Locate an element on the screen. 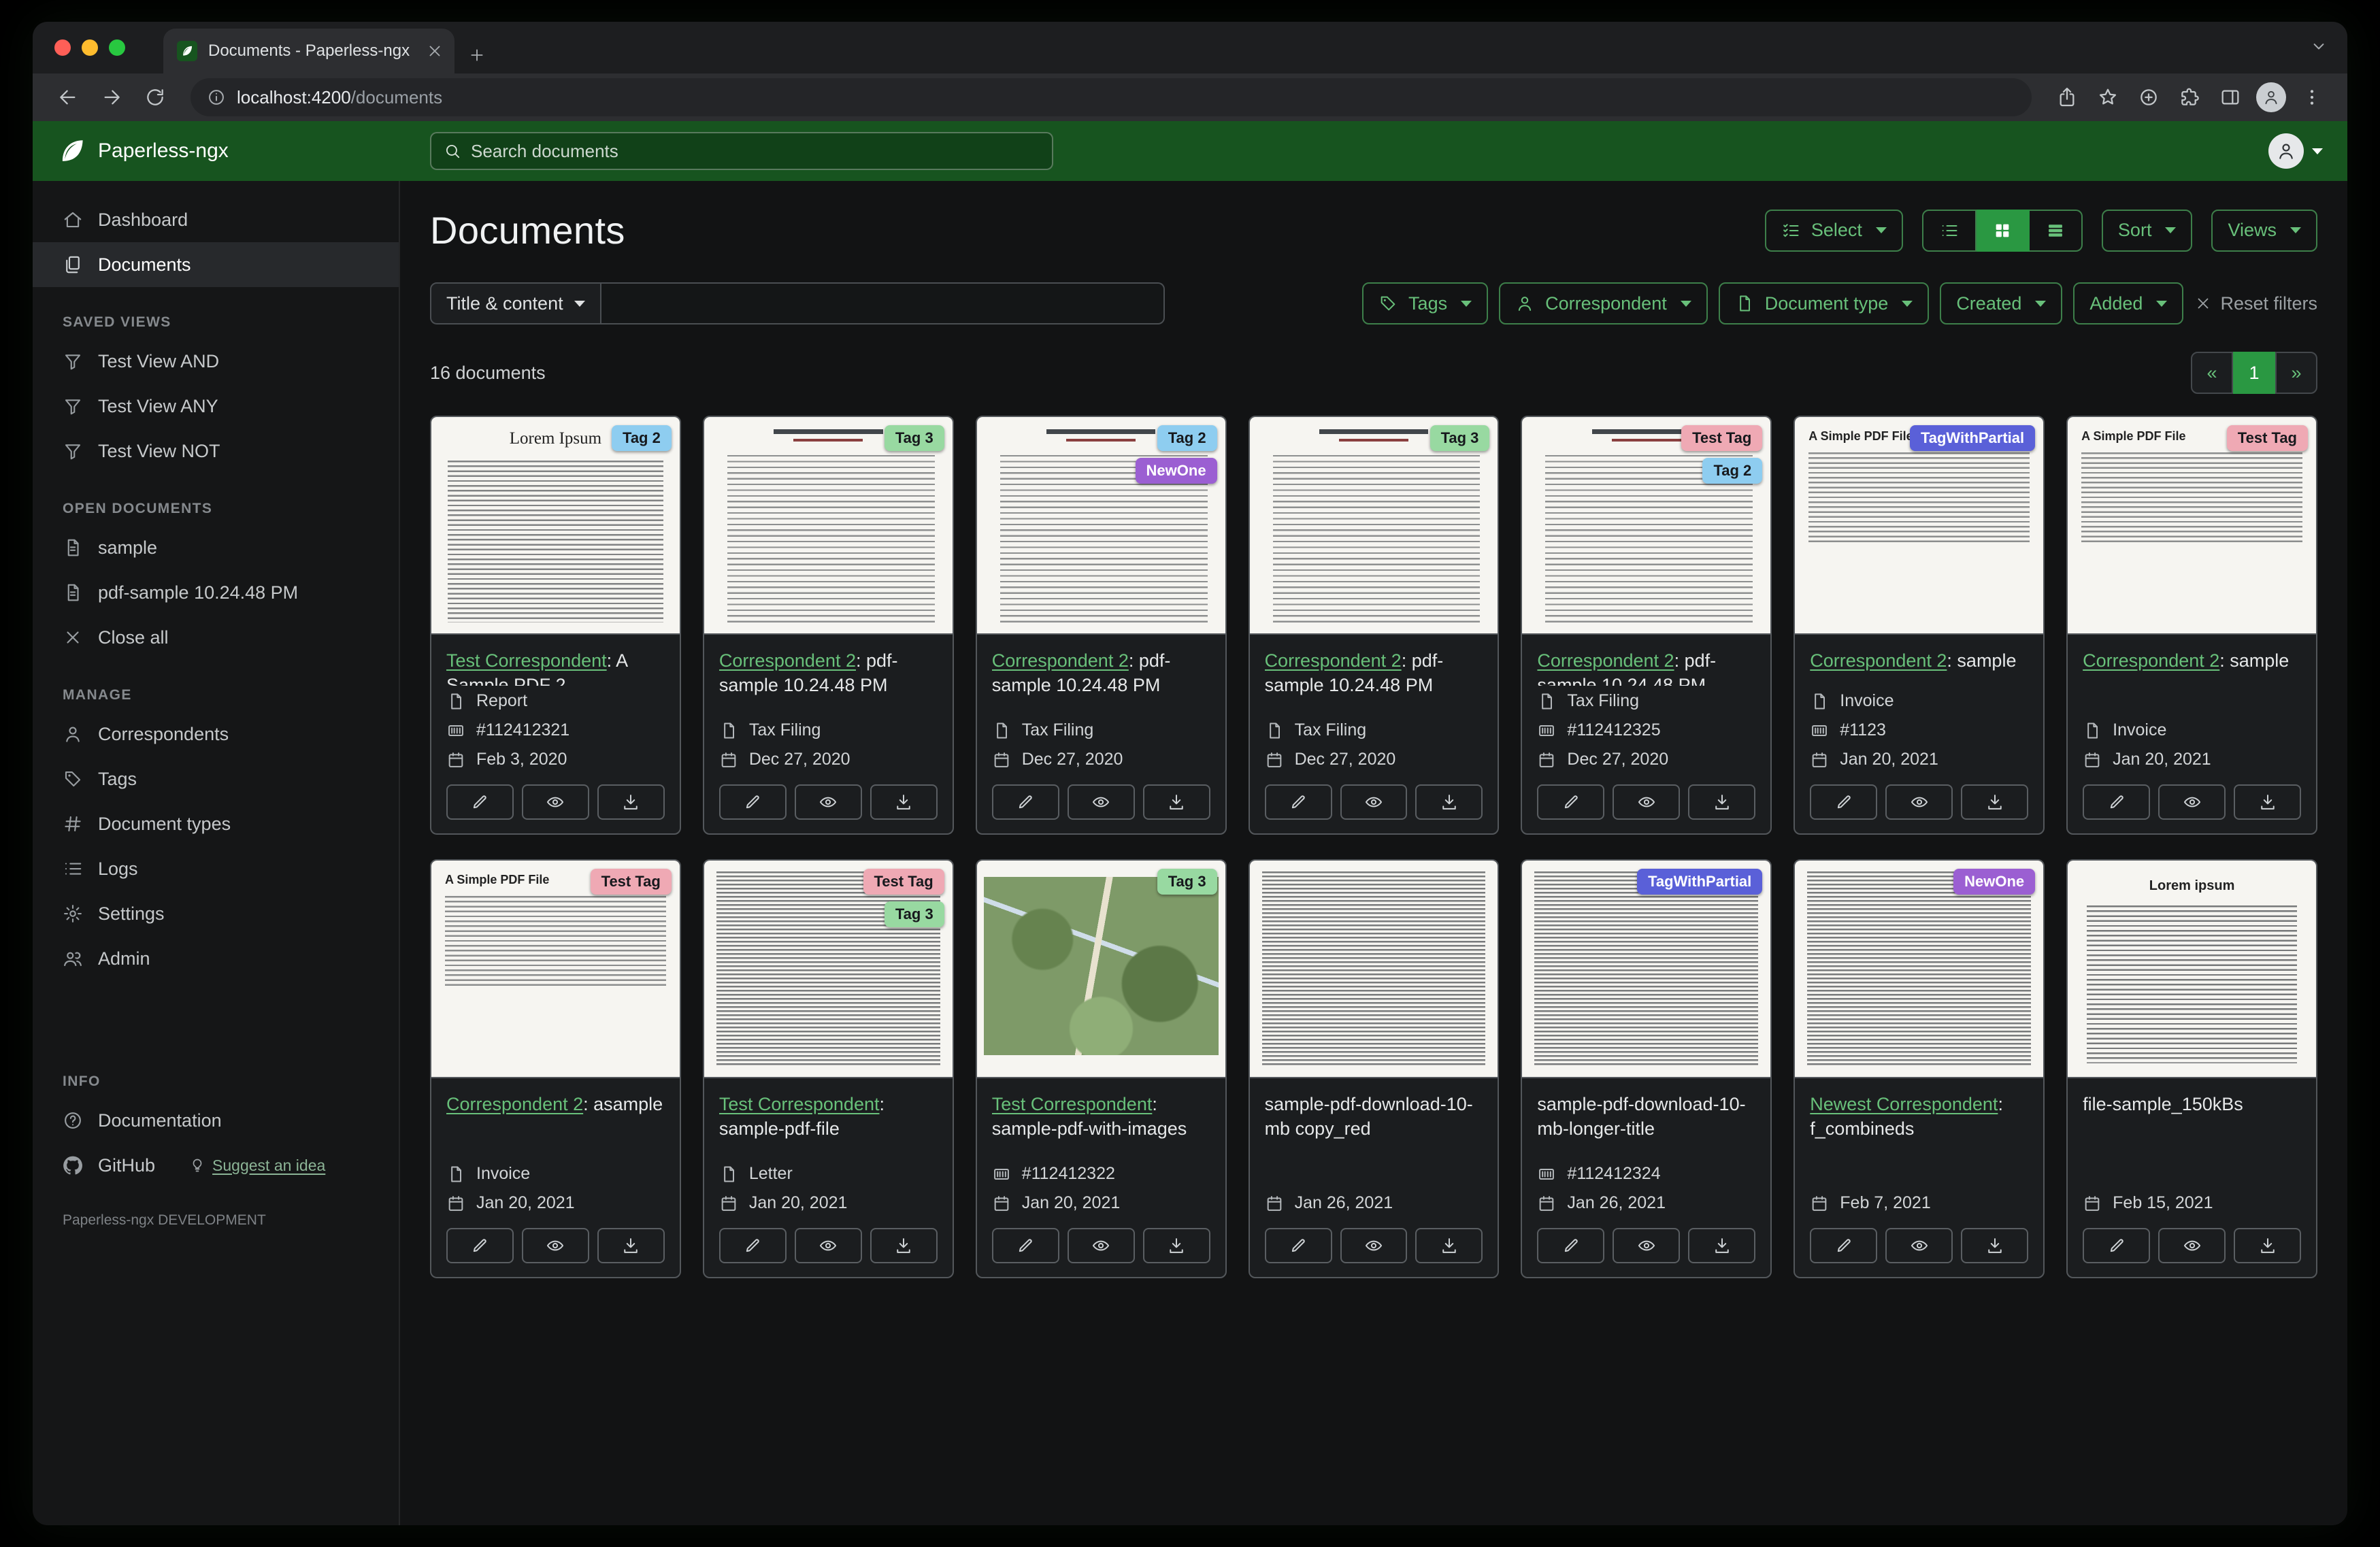 The image size is (2380, 1547). minimize-window-button is located at coordinates (90, 48).